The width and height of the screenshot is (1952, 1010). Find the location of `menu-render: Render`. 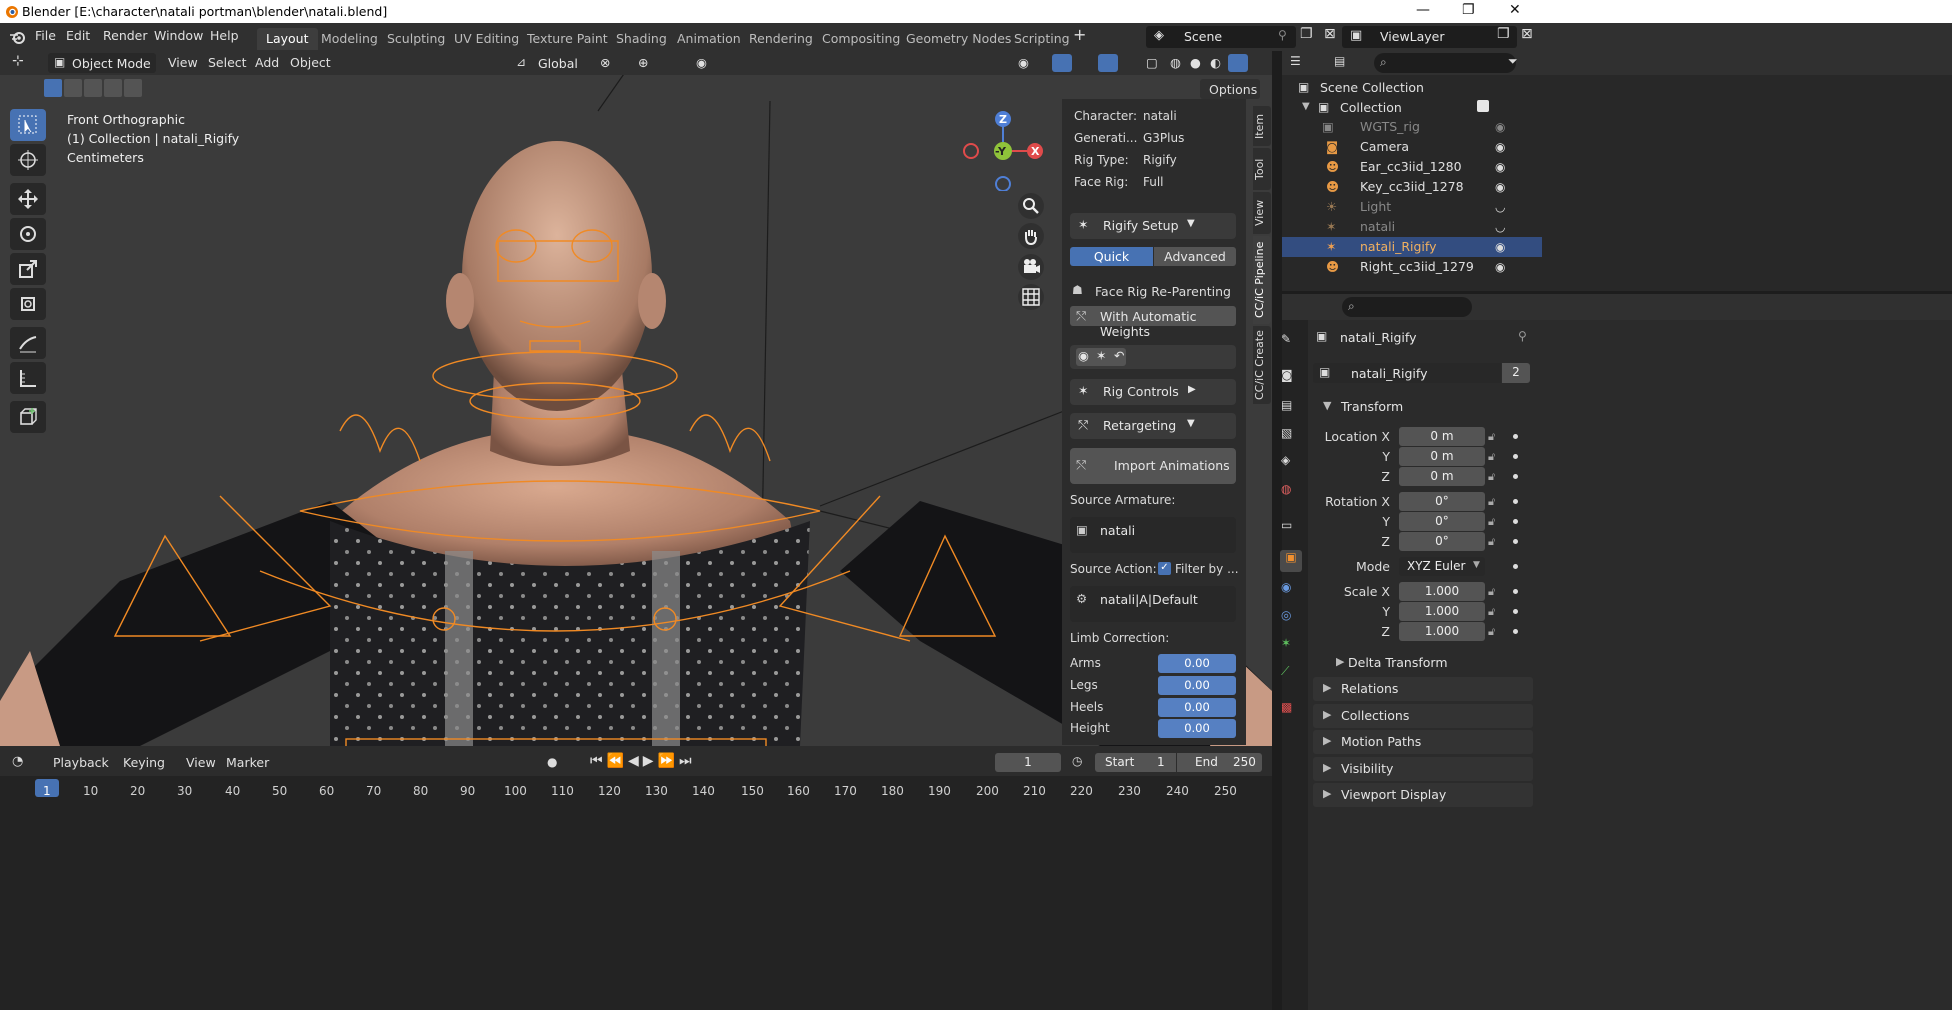

menu-render: Render is located at coordinates (125, 35).